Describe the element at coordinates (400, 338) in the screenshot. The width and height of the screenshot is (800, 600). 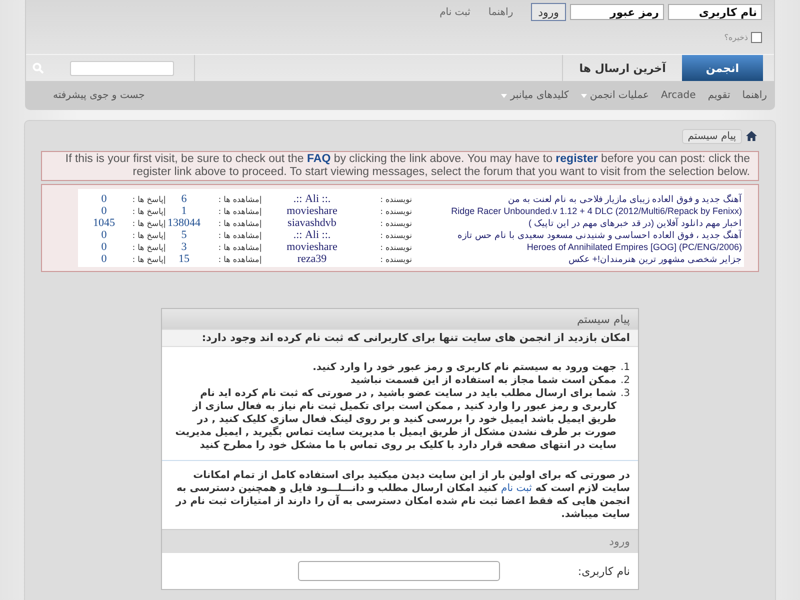
I see `message-heading: امکان بازدید از انجمن های سایت تنها برای کاربرانی که ثبت نام کرده اند وجود دارد:` at that location.